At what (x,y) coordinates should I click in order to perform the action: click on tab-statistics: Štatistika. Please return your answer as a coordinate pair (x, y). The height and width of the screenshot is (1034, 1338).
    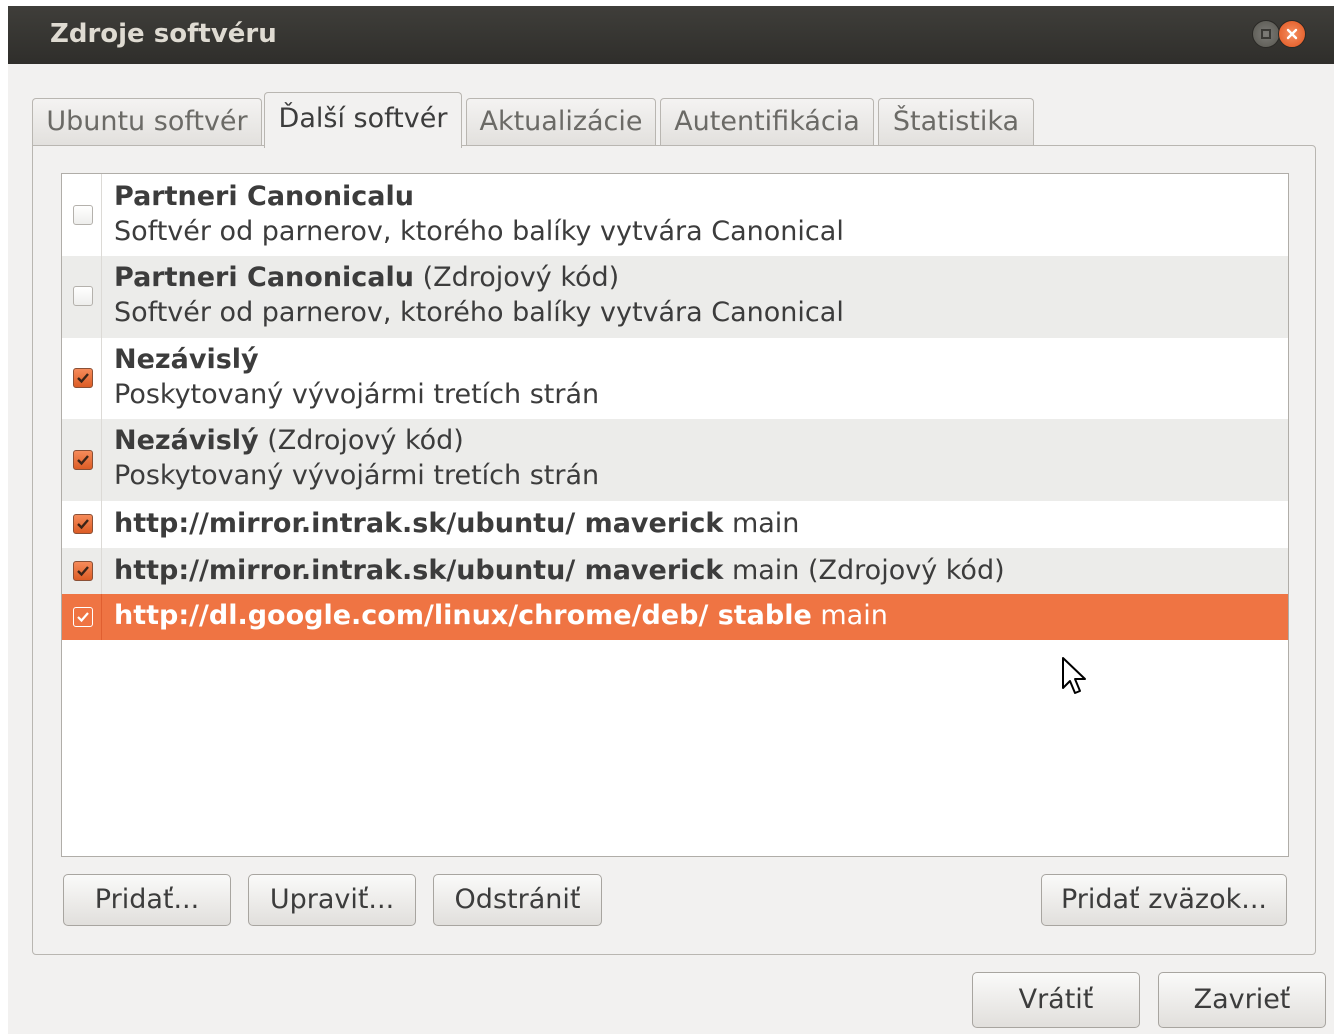
    Looking at the image, I should click on (956, 122).